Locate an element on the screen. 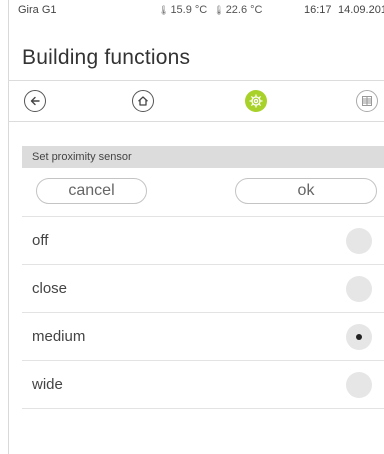  arrow-left-icon is located at coordinates (35, 101).